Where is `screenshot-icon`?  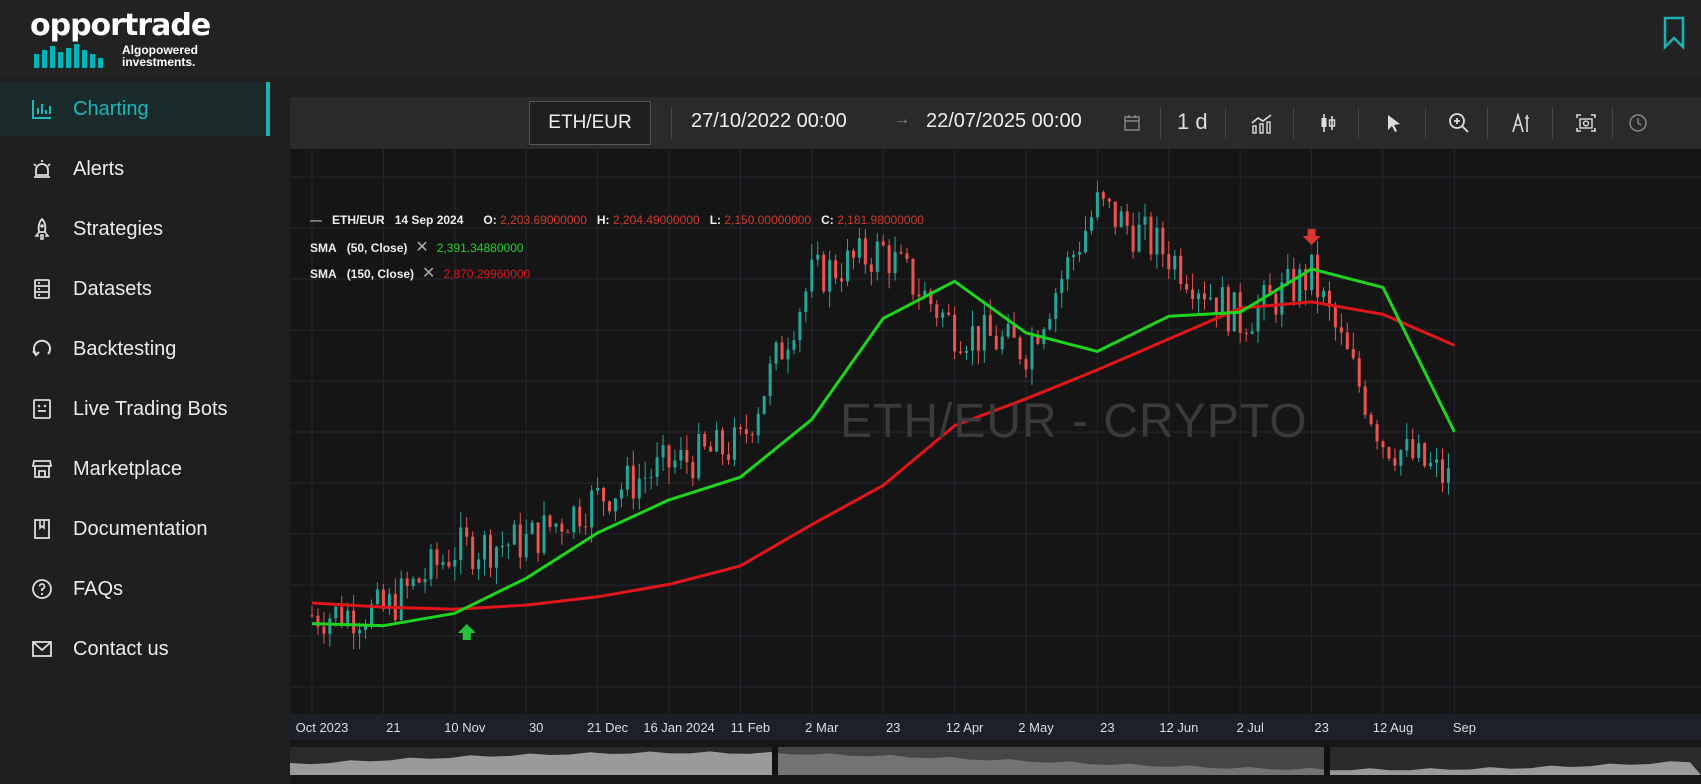
screenshot-icon is located at coordinates (1586, 123).